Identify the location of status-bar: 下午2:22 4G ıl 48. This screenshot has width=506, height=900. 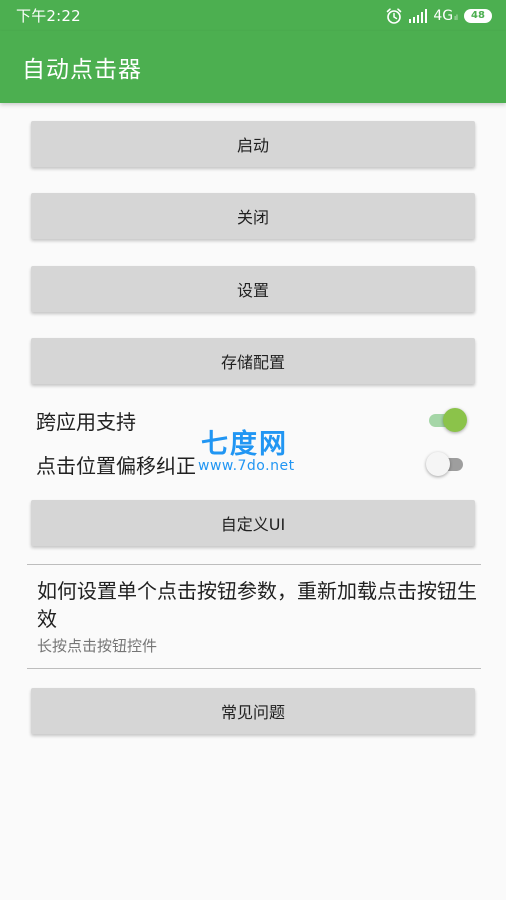
(253, 15).